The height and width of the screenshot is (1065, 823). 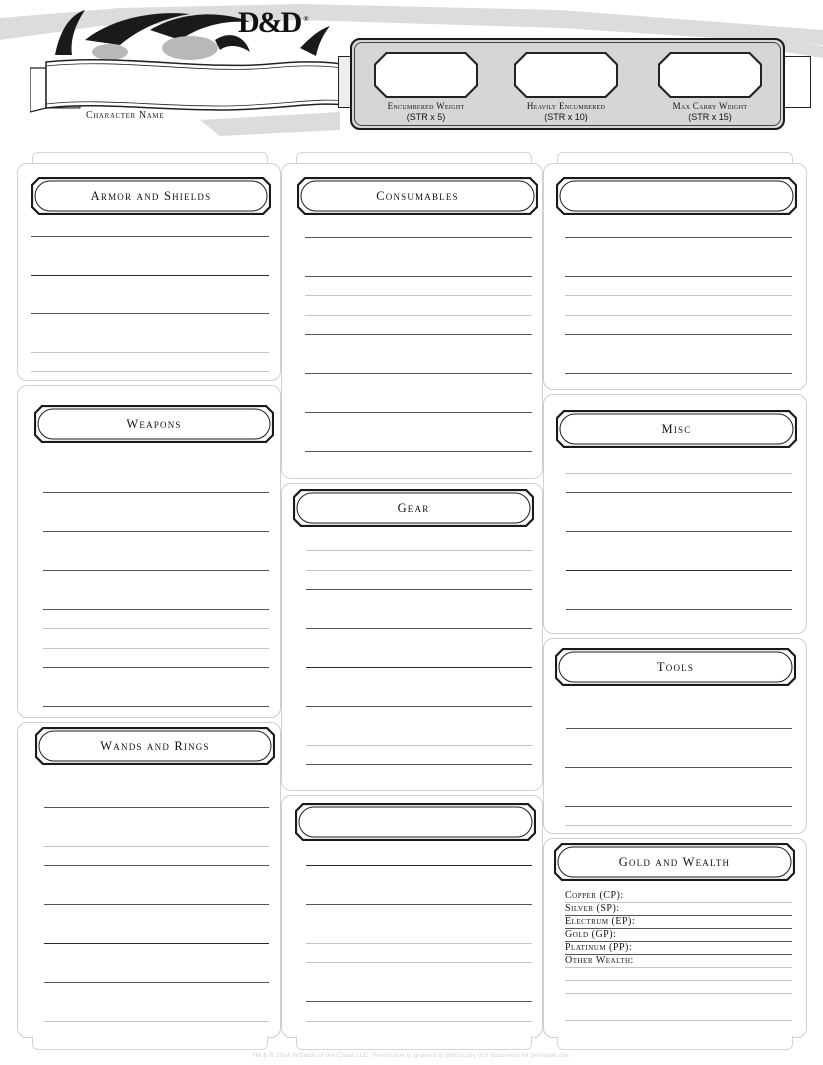 I want to click on max-carry-weight-label: Max Carry Weight, so click(x=710, y=106).